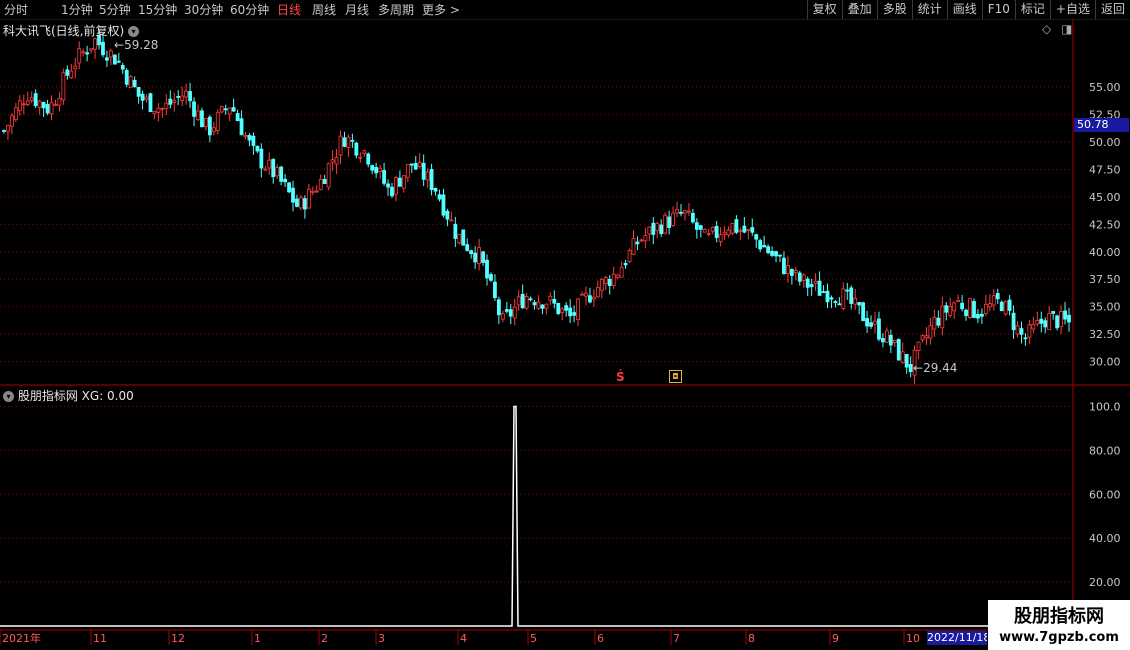  What do you see at coordinates (324, 10) in the screenshot?
I see `period-tab-weekly: 周线` at bounding box center [324, 10].